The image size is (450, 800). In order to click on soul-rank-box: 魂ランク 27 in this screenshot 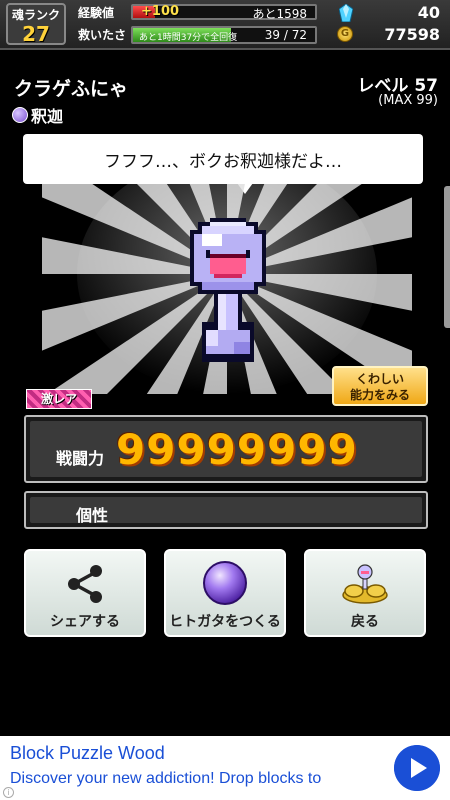, I will do `click(36, 24)`.